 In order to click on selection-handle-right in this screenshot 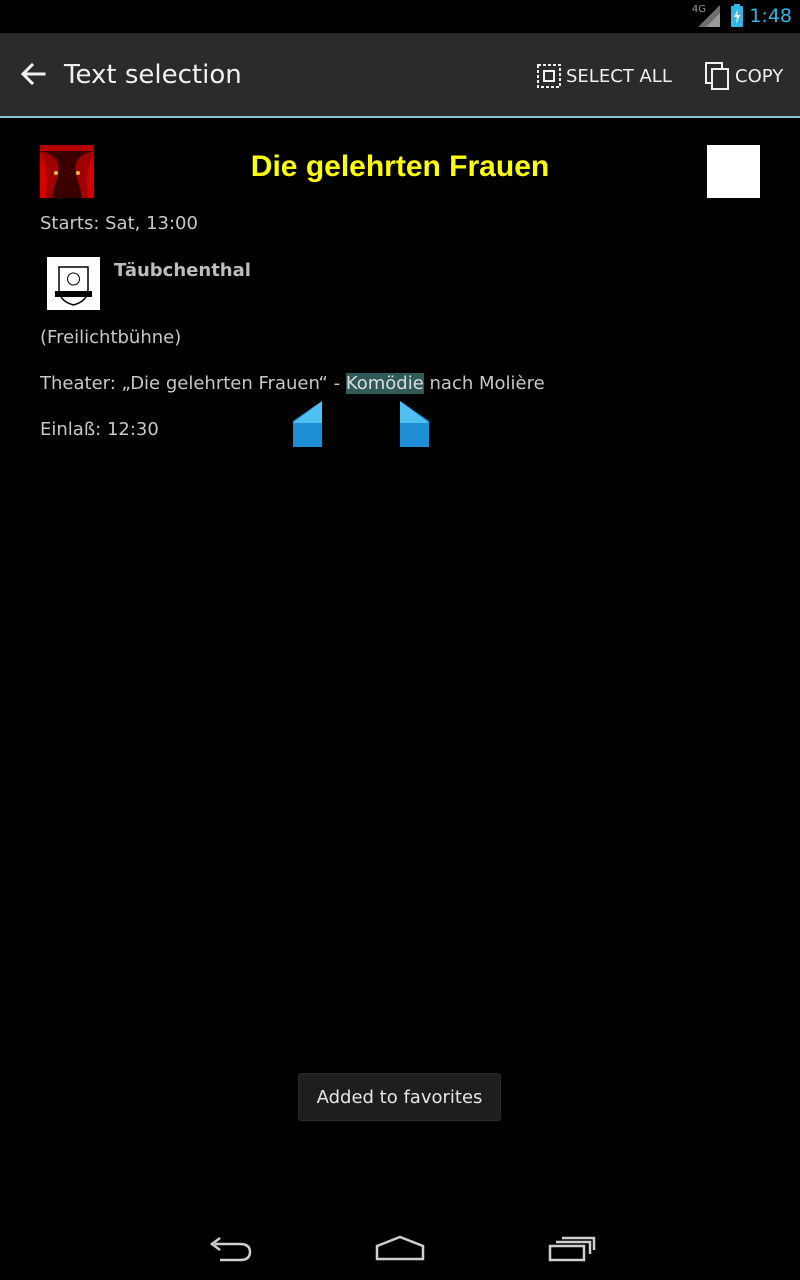, I will do `click(414, 424)`.